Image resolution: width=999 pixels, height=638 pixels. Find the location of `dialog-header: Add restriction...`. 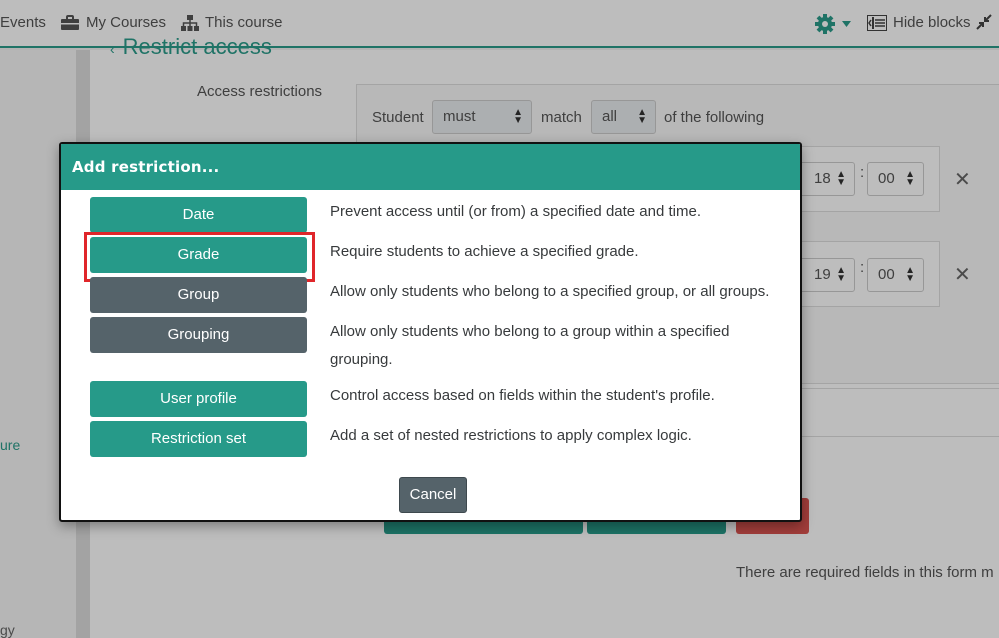

dialog-header: Add restriction... is located at coordinates (430, 167).